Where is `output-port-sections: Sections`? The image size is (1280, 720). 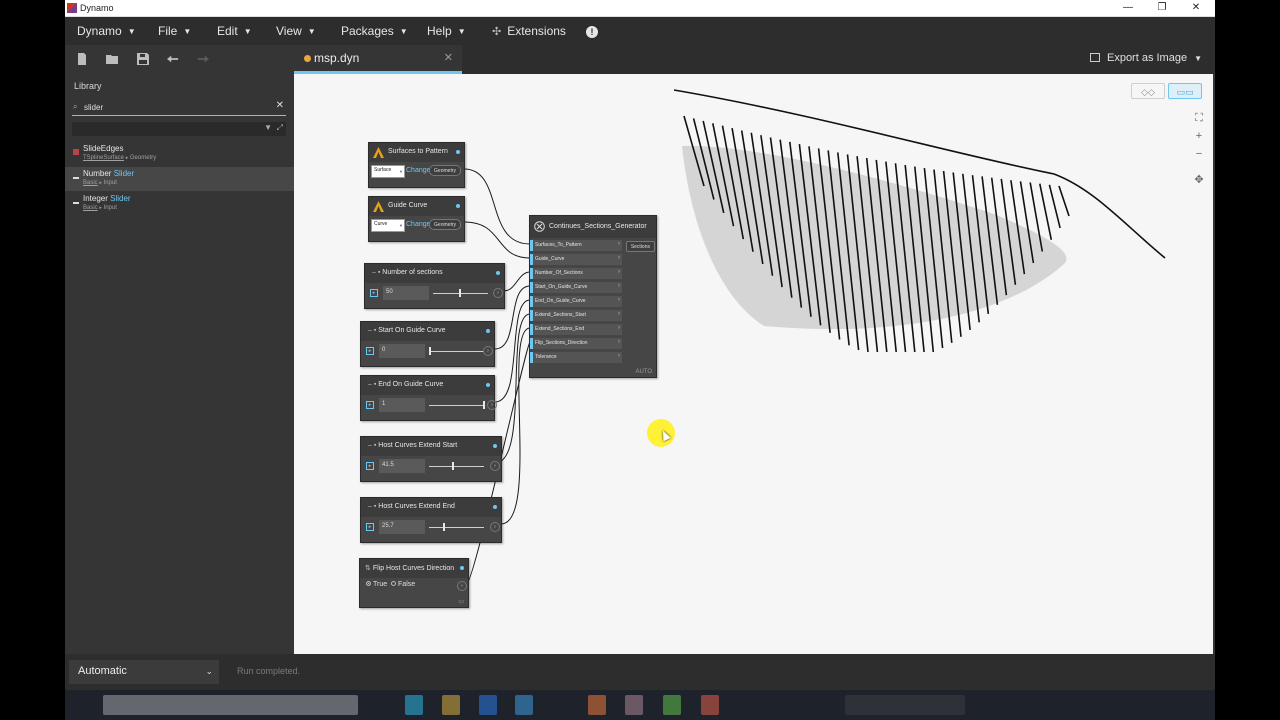 output-port-sections: Sections is located at coordinates (640, 246).